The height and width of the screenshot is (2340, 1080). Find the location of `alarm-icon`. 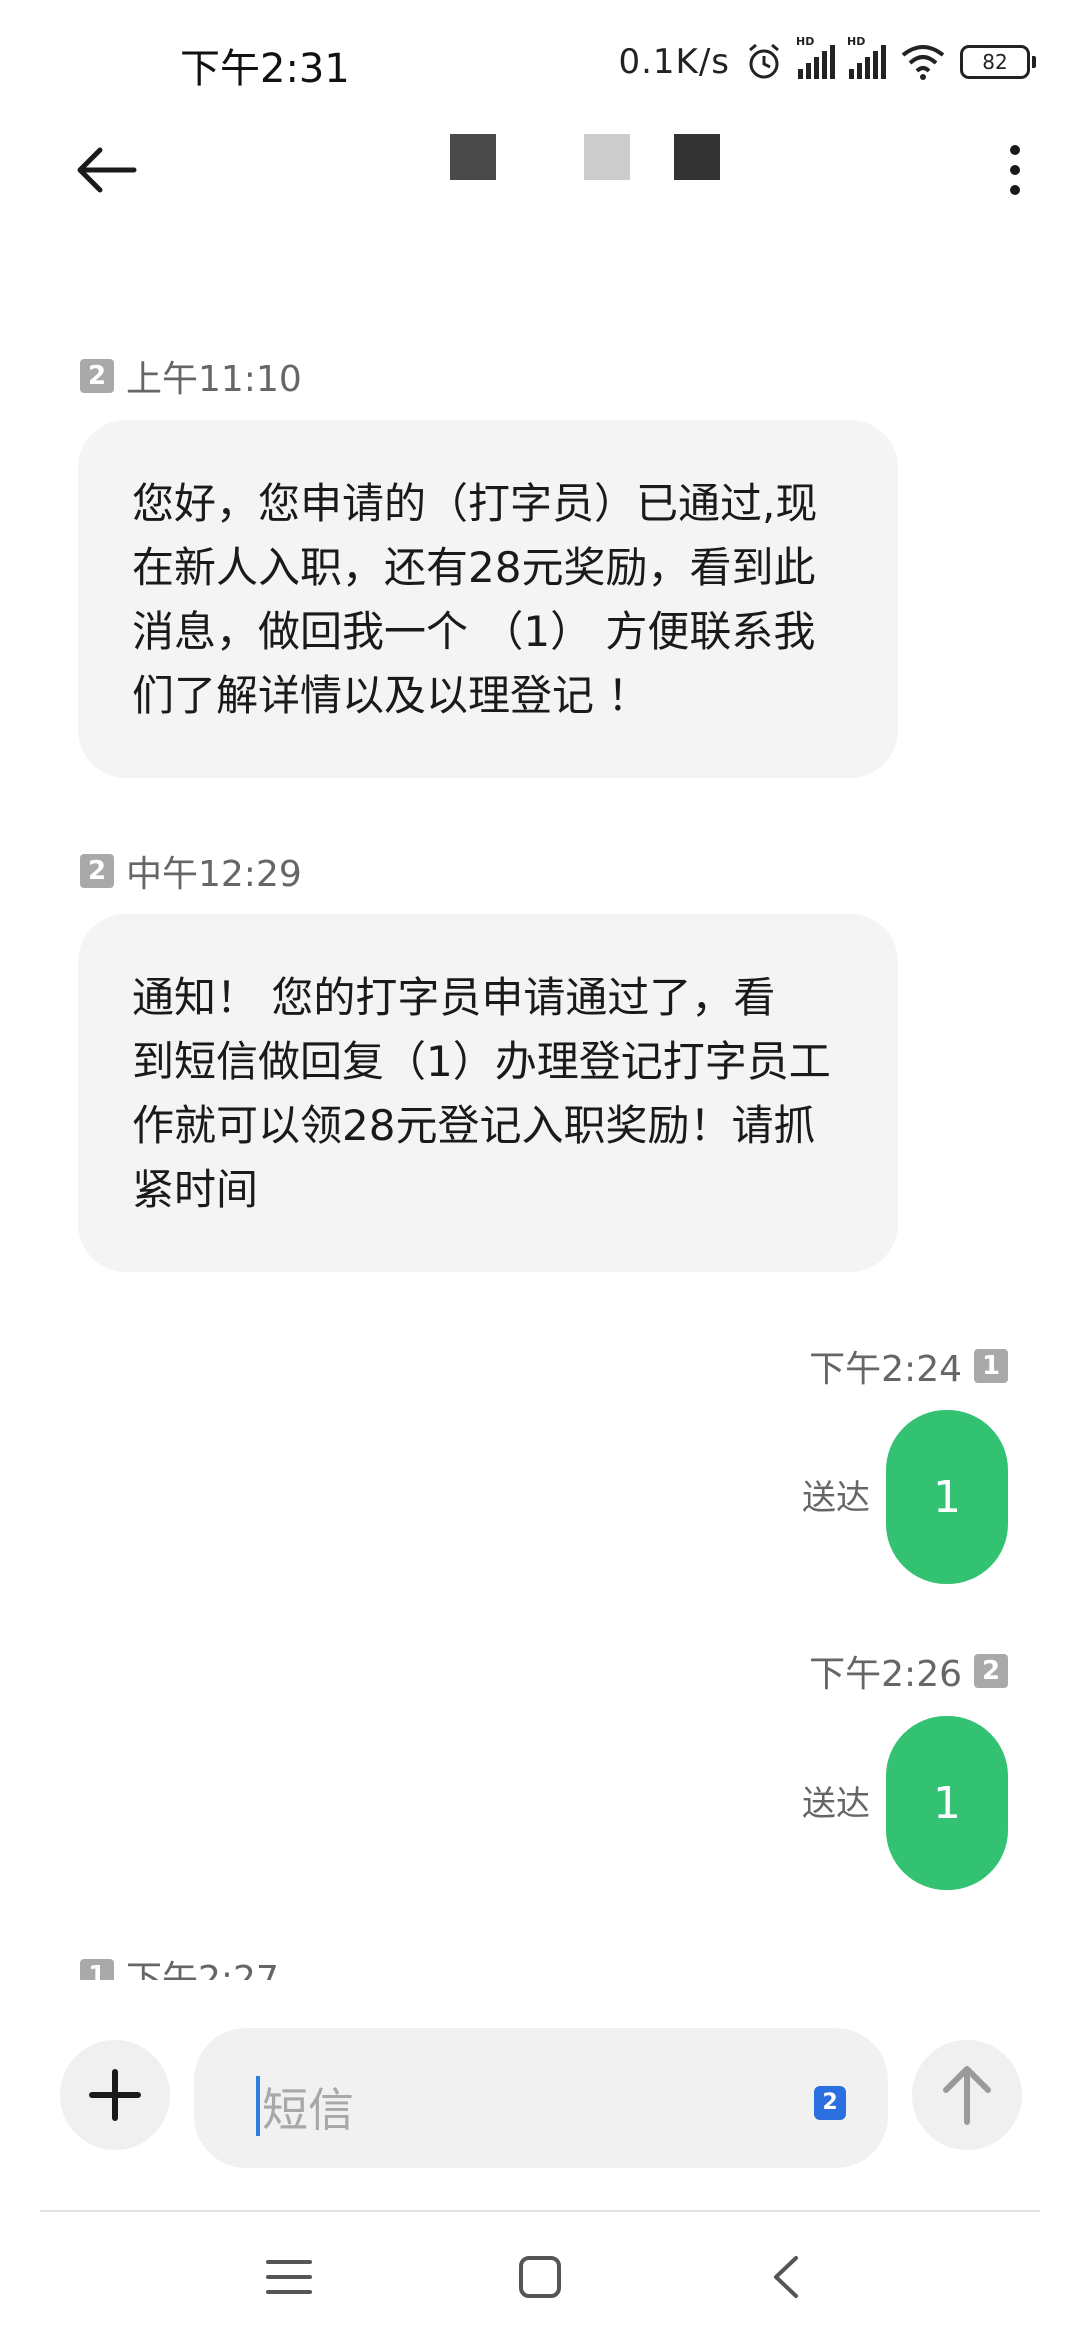

alarm-icon is located at coordinates (764, 61).